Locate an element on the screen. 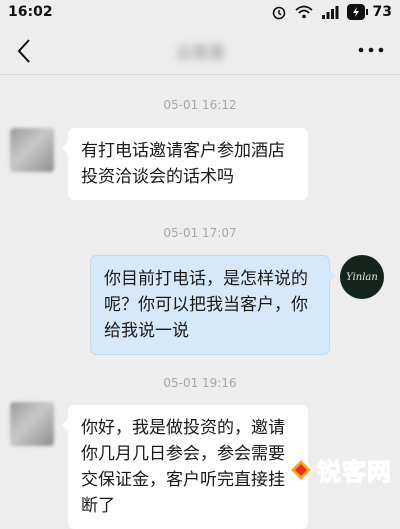  battery-icon is located at coordinates (357, 12).